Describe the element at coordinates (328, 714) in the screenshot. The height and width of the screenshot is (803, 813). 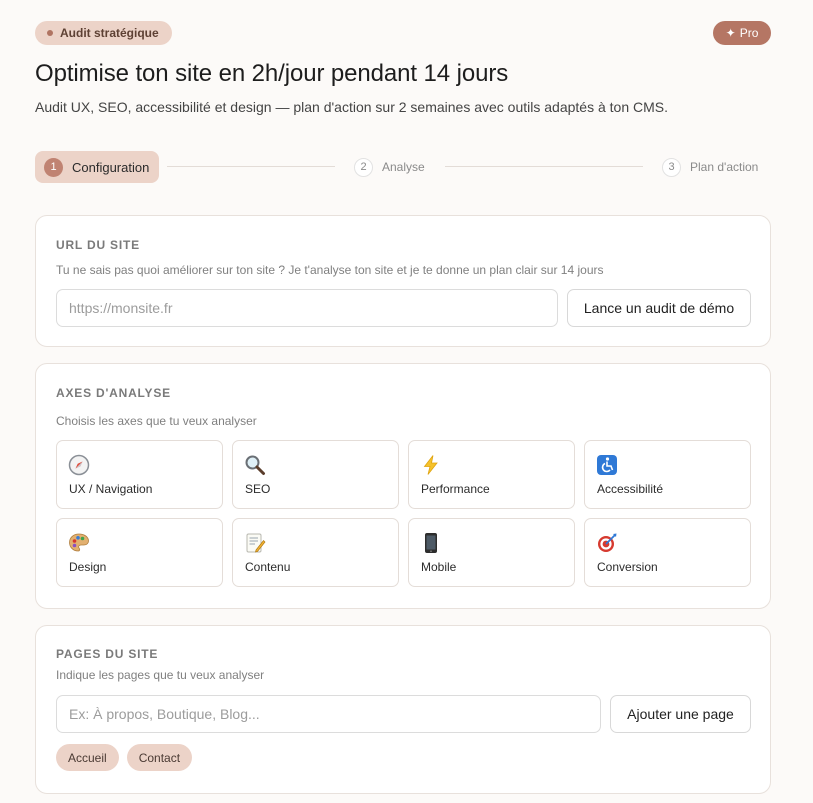
I see `page-name-input` at that location.